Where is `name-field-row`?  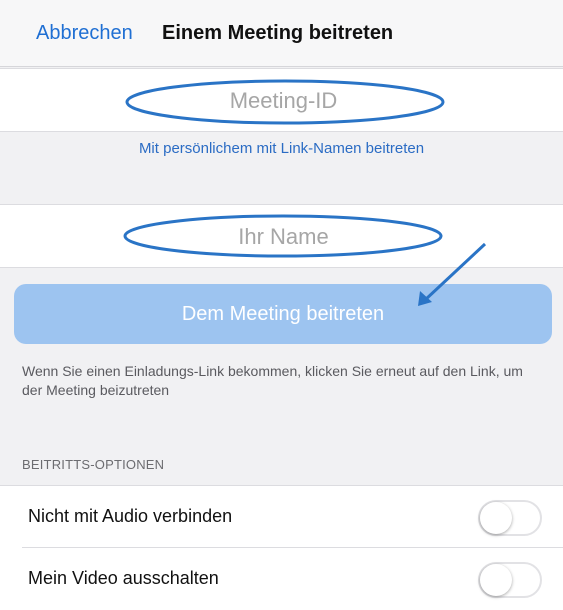 name-field-row is located at coordinates (281, 236).